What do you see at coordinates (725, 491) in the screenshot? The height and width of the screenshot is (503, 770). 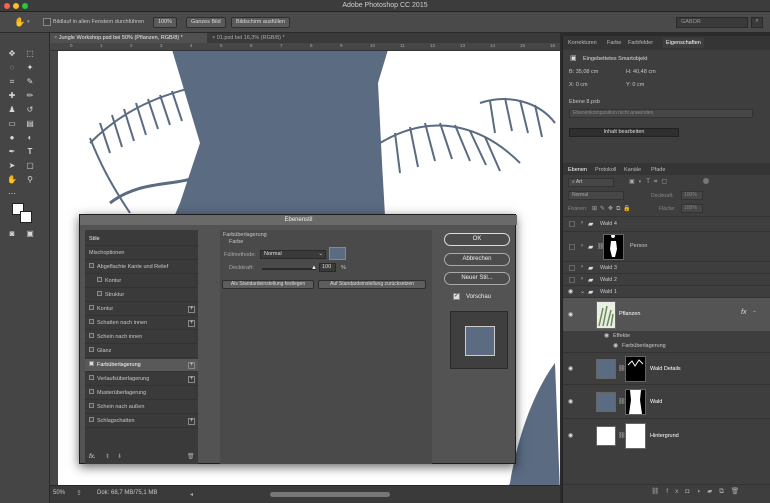 I see `new-layer-icon: ⧉` at bounding box center [725, 491].